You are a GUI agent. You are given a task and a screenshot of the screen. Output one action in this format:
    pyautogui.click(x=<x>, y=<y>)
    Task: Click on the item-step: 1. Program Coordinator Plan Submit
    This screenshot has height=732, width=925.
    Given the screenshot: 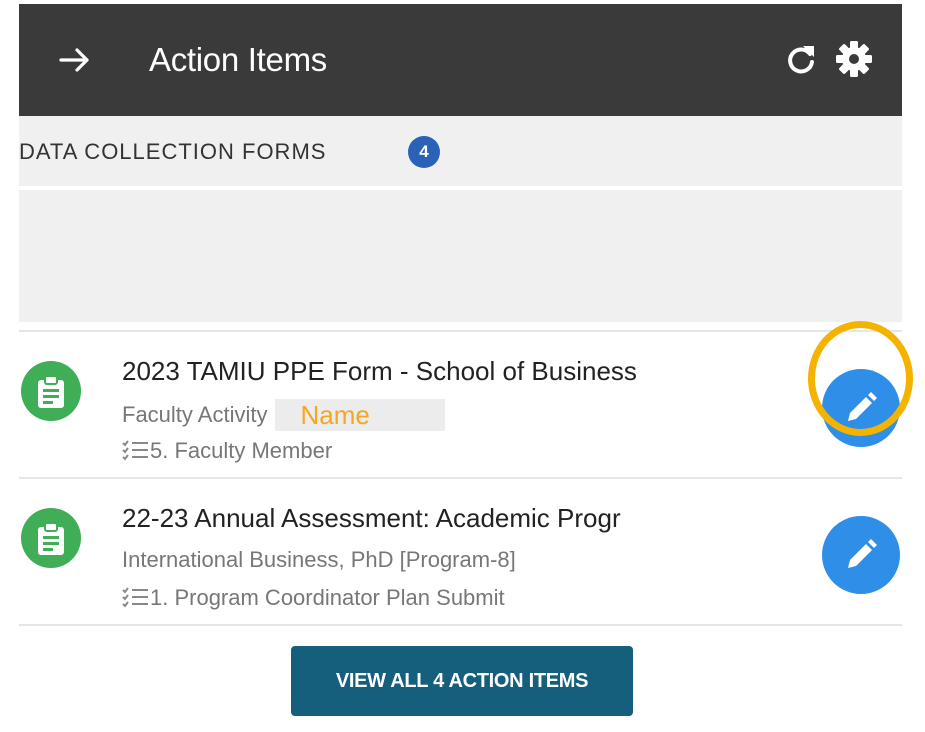 What is the action you would take?
    pyautogui.click(x=313, y=598)
    